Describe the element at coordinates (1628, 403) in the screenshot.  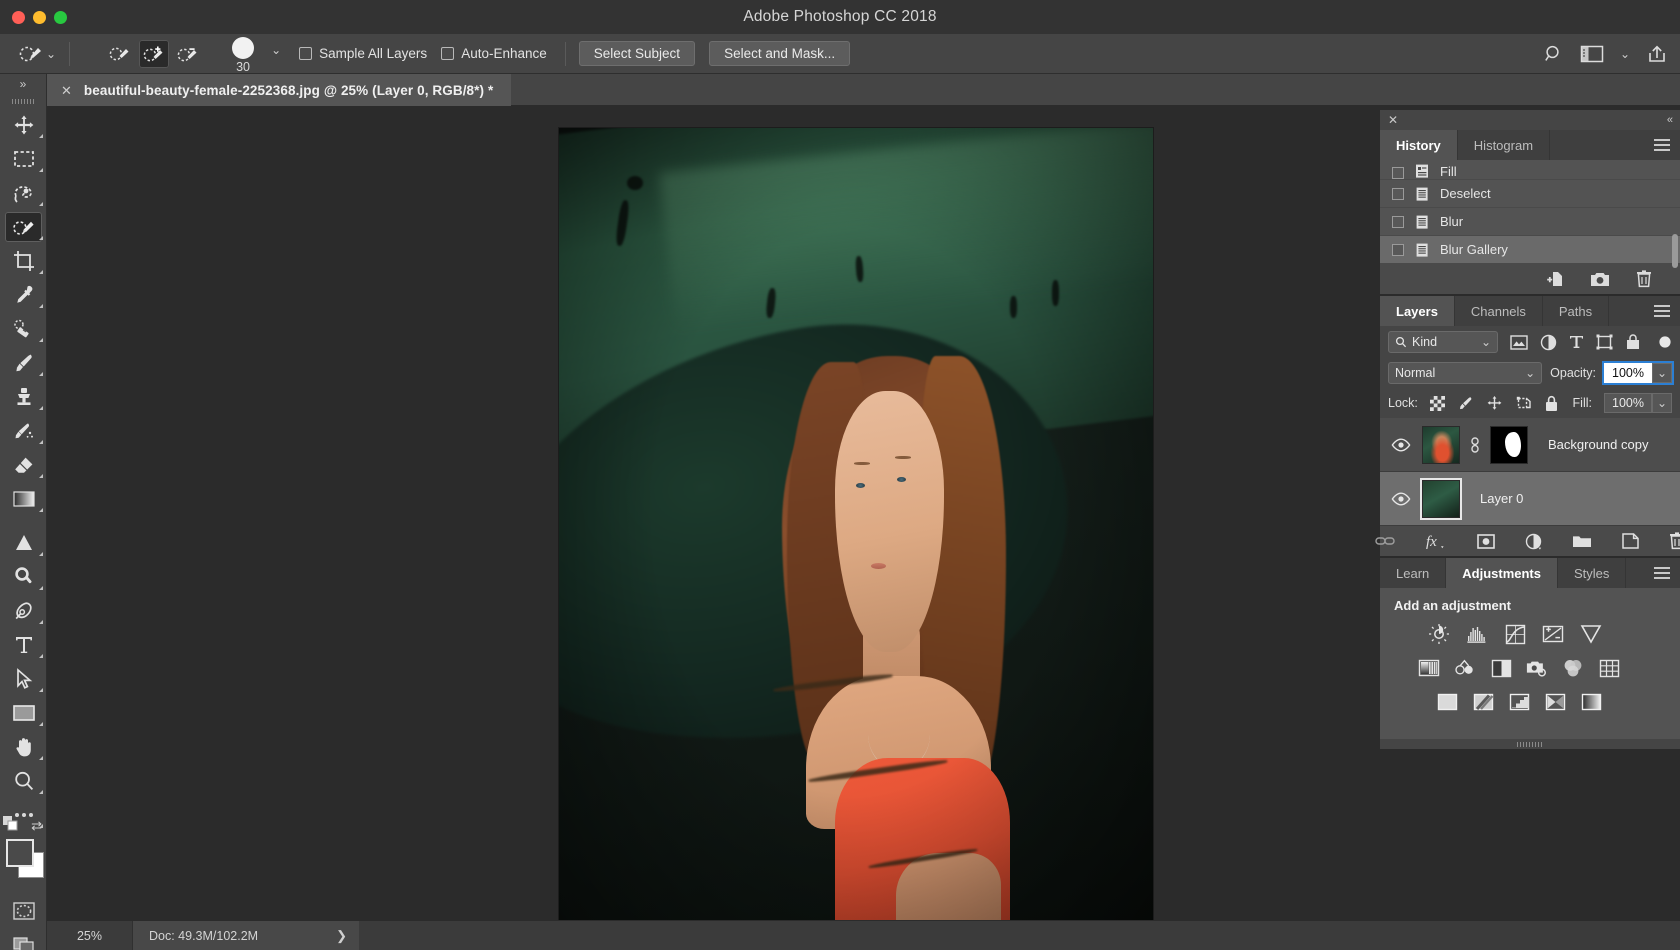
I see `fill-value: 100%` at that location.